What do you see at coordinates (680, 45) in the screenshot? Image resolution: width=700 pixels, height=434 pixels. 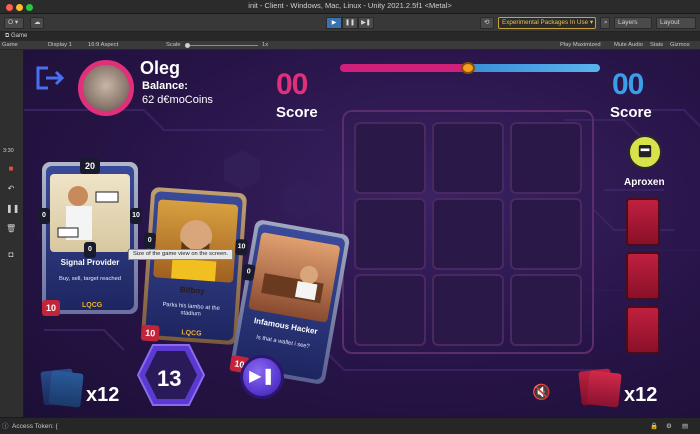 I see `gizmos-dropdown: Gizmos` at bounding box center [680, 45].